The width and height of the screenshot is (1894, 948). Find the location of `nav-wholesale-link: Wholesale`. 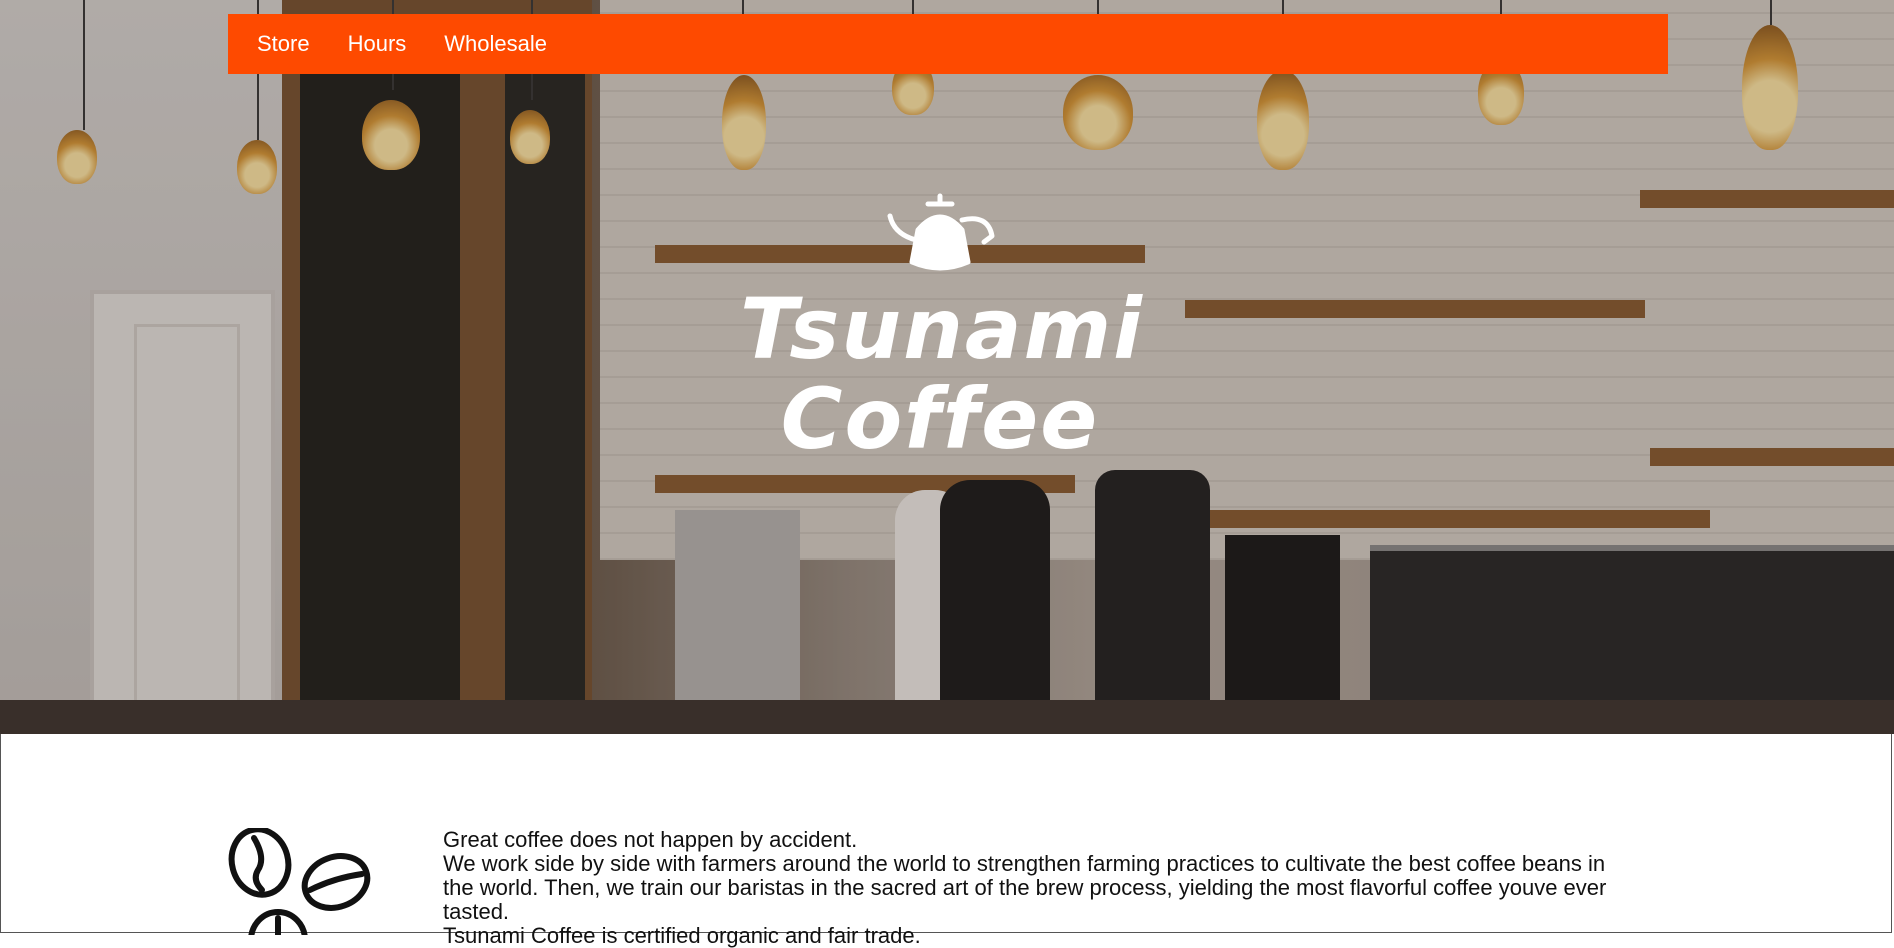

nav-wholesale-link: Wholesale is located at coordinates (495, 44).